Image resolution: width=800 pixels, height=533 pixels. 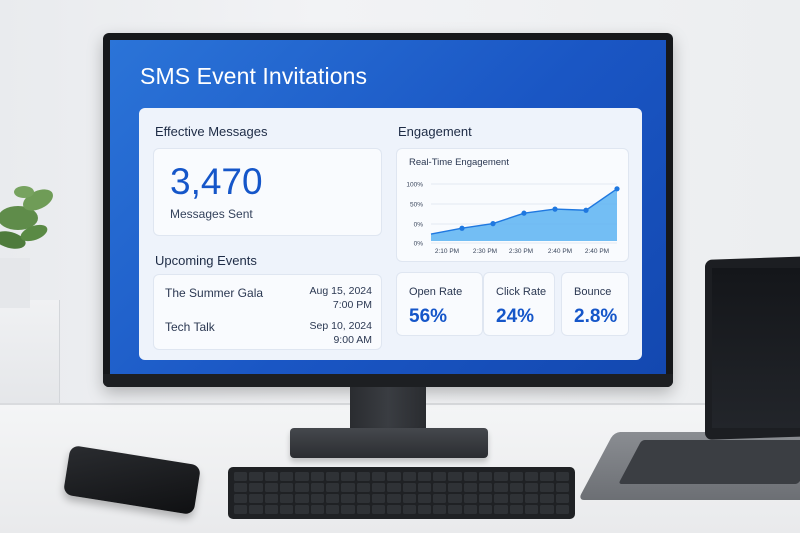 I want to click on event-date: Aug 15, 2024, so click(x=340, y=291).